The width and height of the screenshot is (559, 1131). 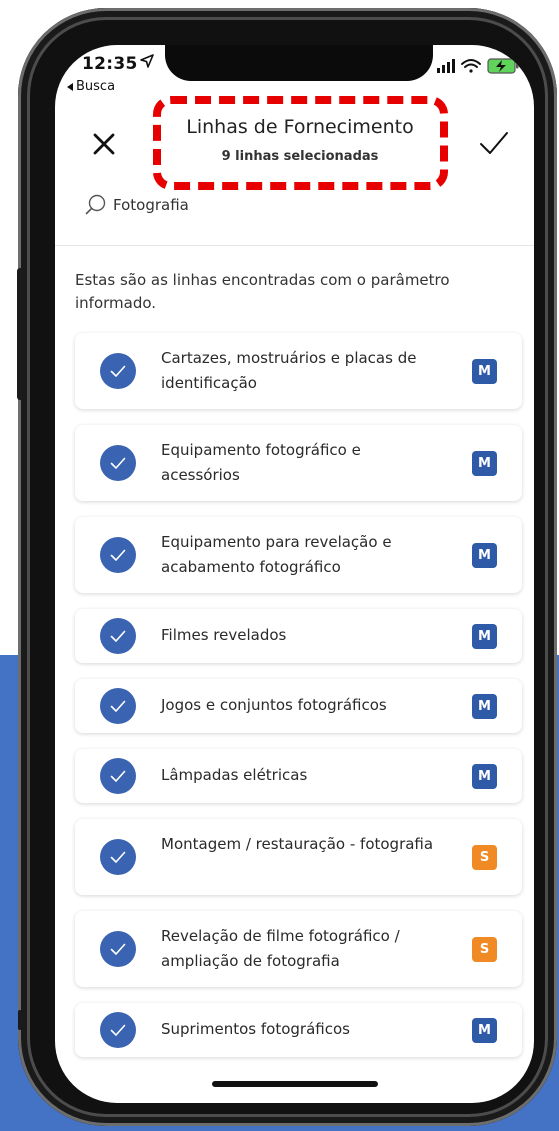 I want to click on close-icon, so click(x=104, y=144).